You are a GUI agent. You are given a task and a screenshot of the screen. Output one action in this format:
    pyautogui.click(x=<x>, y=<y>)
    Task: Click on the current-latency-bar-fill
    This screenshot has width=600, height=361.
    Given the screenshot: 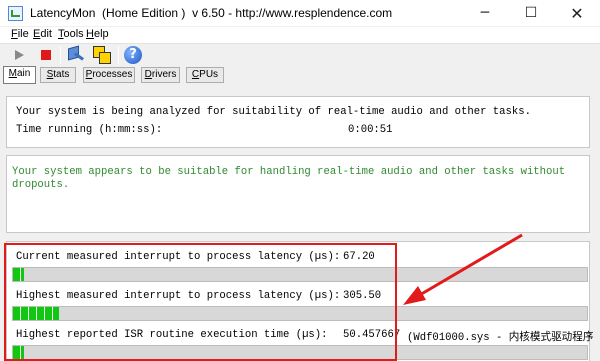 What is the action you would take?
    pyautogui.click(x=19, y=274)
    